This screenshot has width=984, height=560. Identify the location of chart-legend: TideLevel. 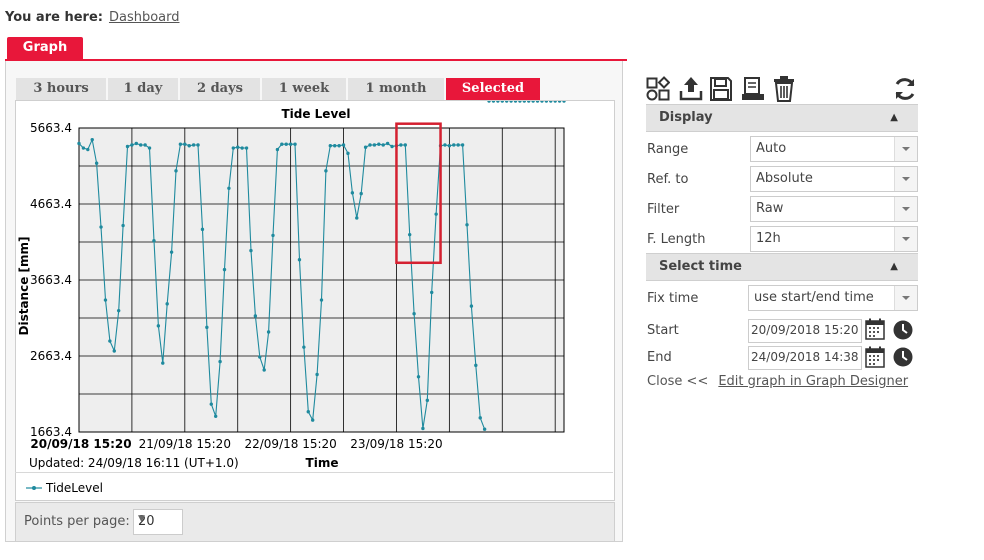
(64, 488).